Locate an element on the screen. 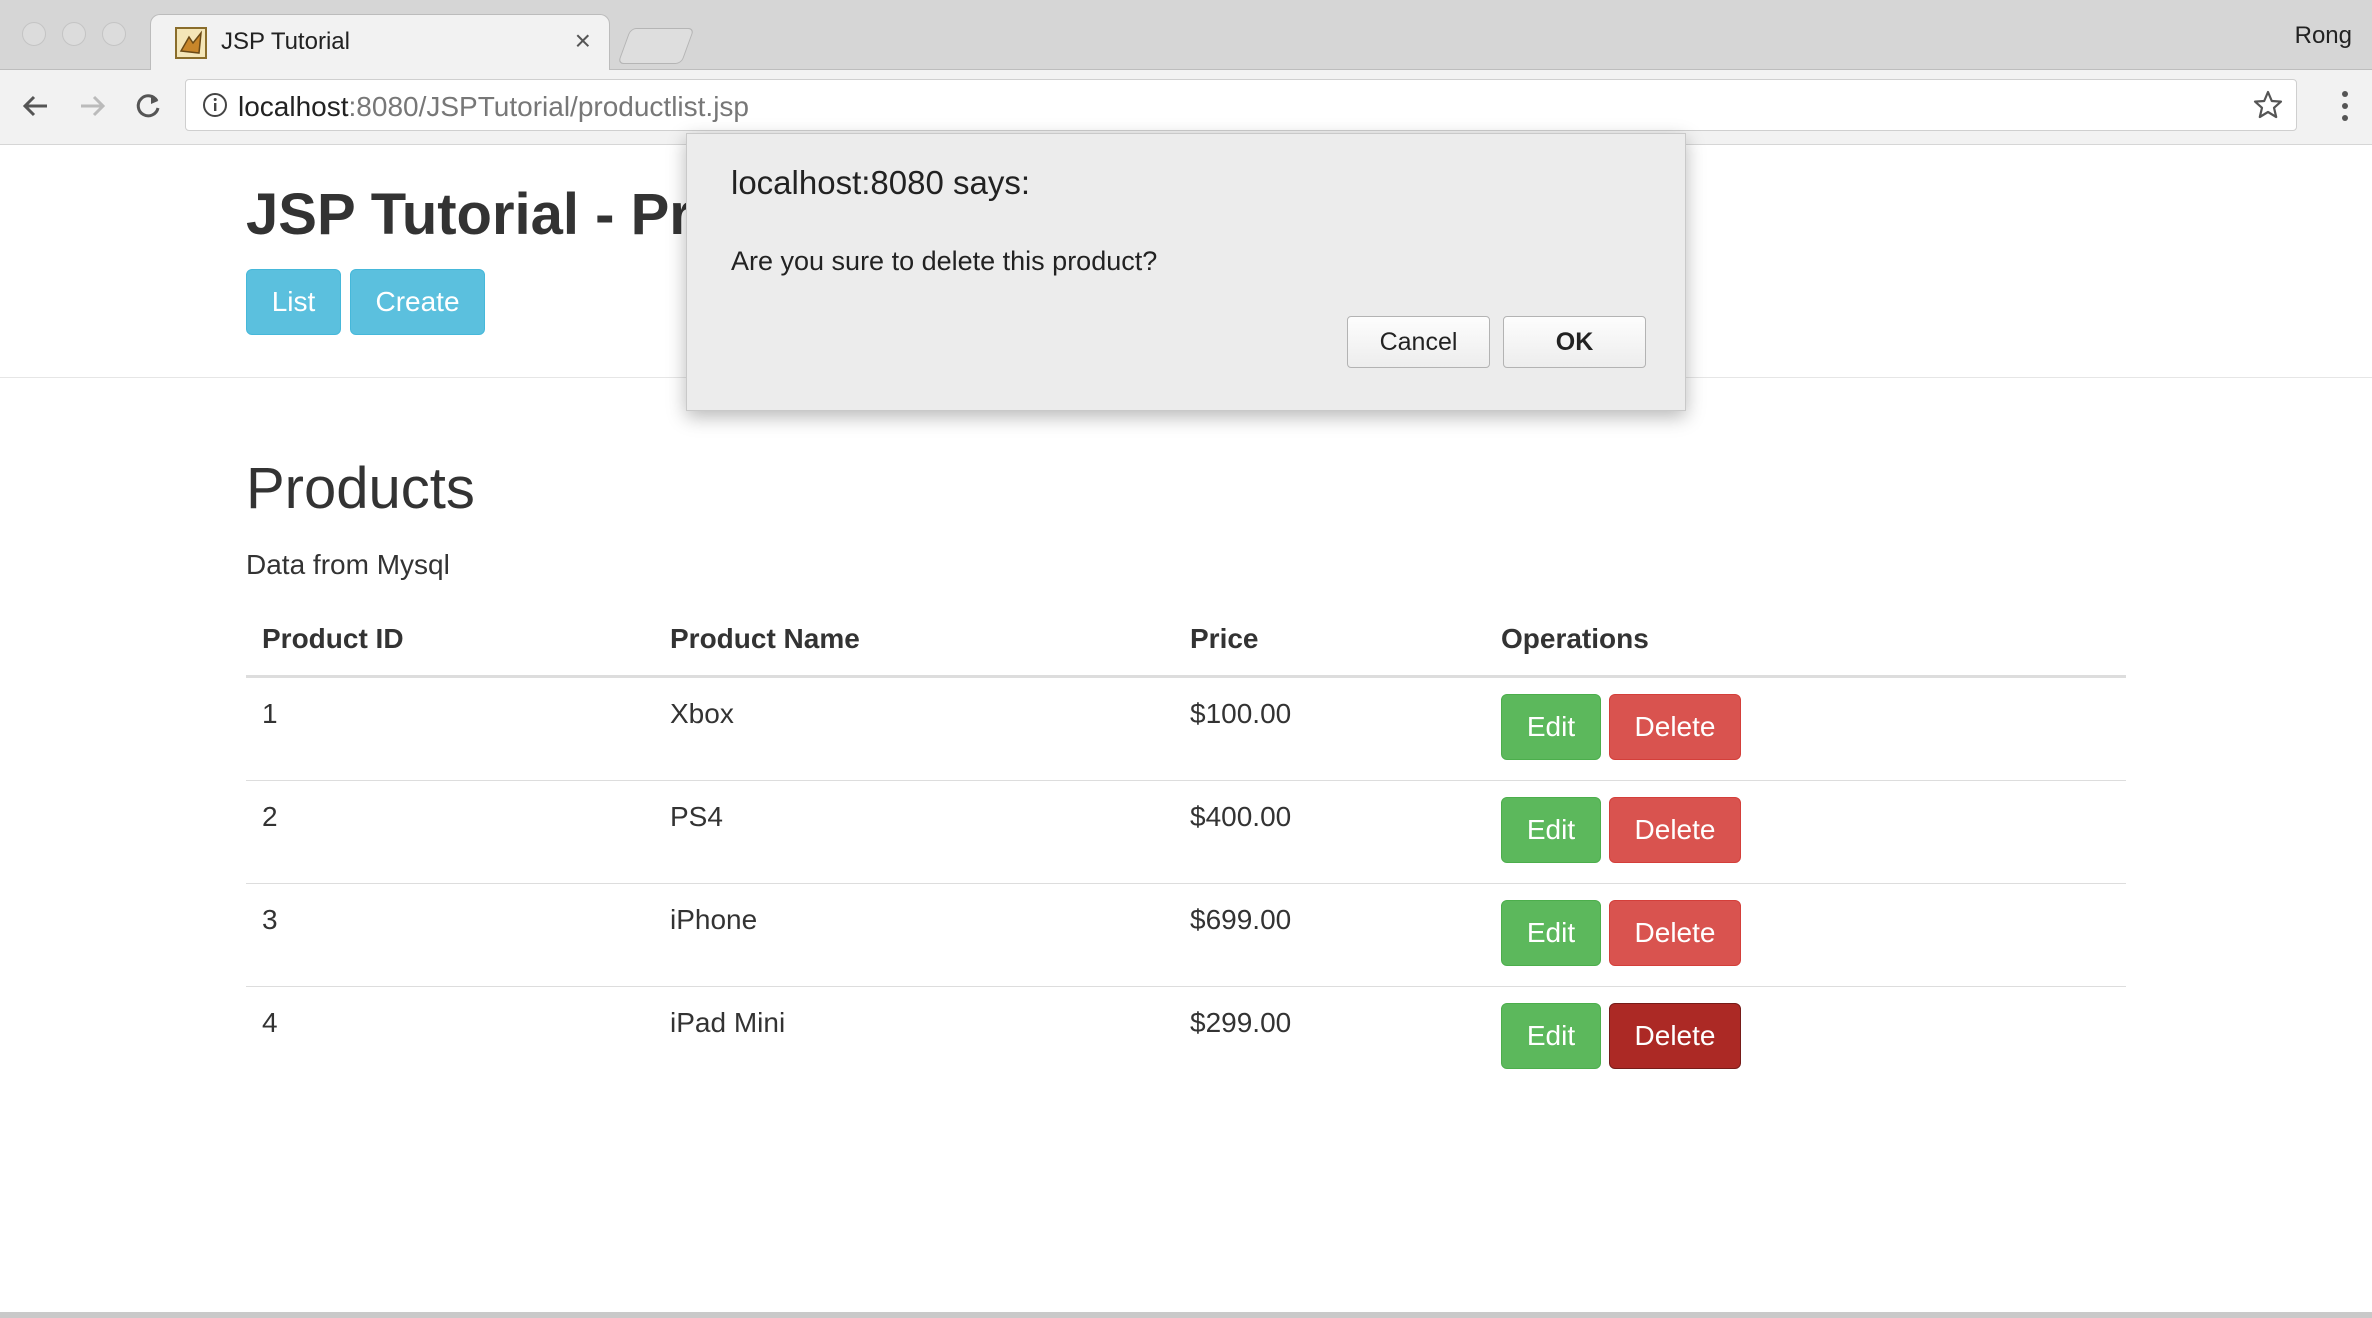  product-price: $299.00 is located at coordinates (1241, 1022).